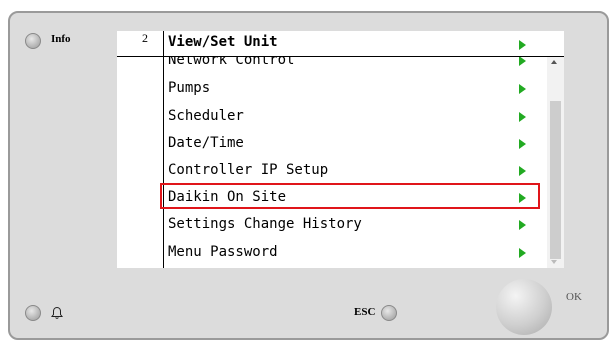 This screenshot has width=613, height=342. What do you see at coordinates (365, 312) in the screenshot?
I see `esc-label: ESC` at bounding box center [365, 312].